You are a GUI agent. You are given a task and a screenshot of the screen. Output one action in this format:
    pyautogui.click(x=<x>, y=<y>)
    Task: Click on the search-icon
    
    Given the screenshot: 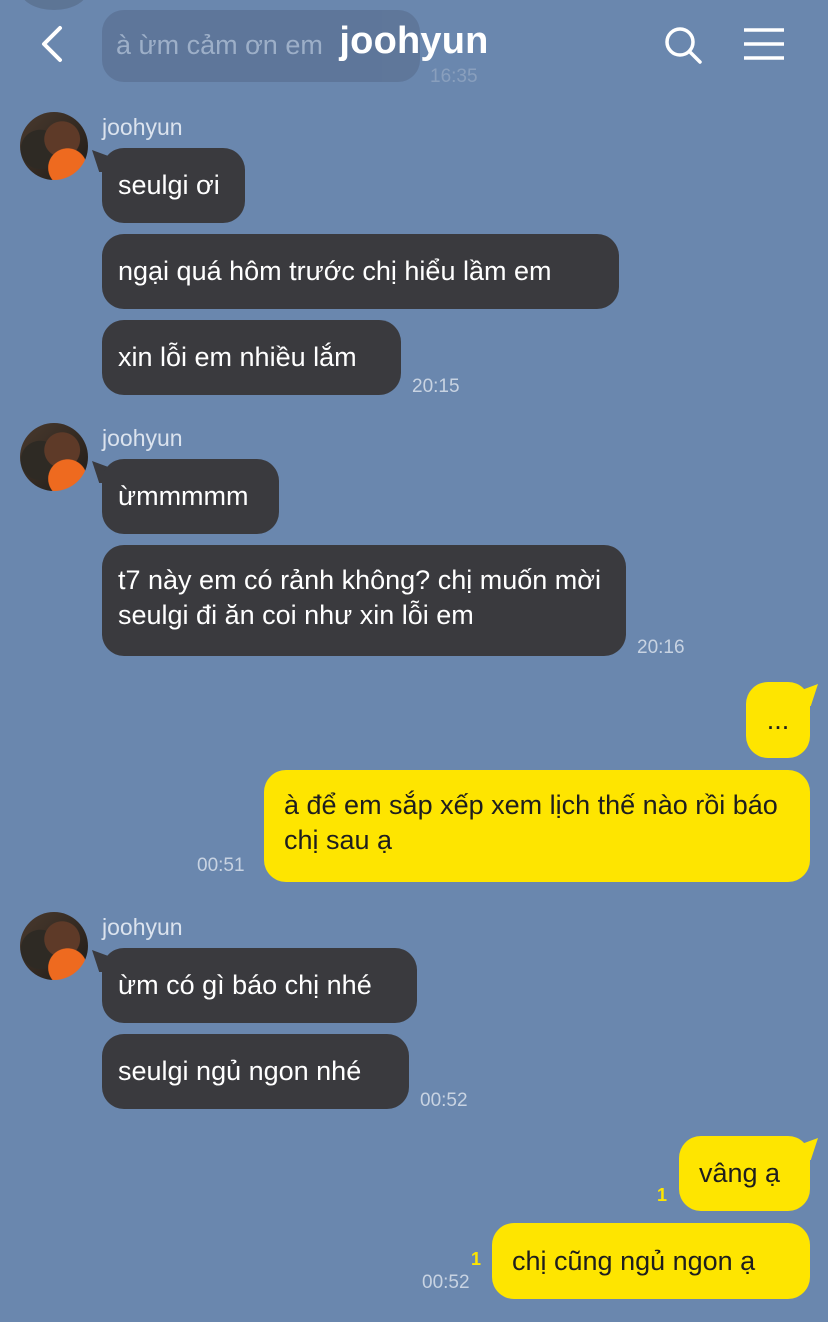 What is the action you would take?
    pyautogui.click(x=683, y=45)
    